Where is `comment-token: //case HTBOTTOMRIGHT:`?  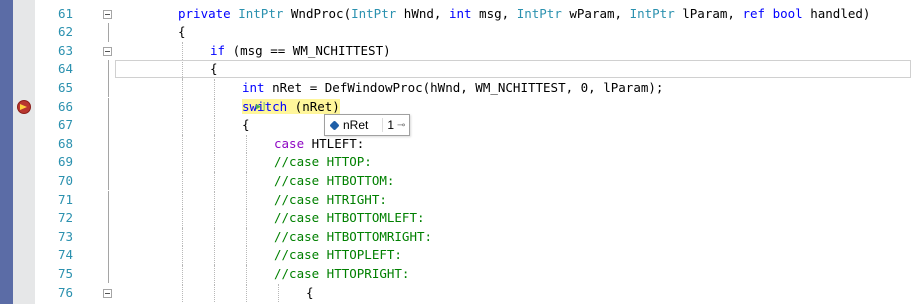 comment-token: //case HTBOTTOMRIGHT: is located at coordinates (353, 236).